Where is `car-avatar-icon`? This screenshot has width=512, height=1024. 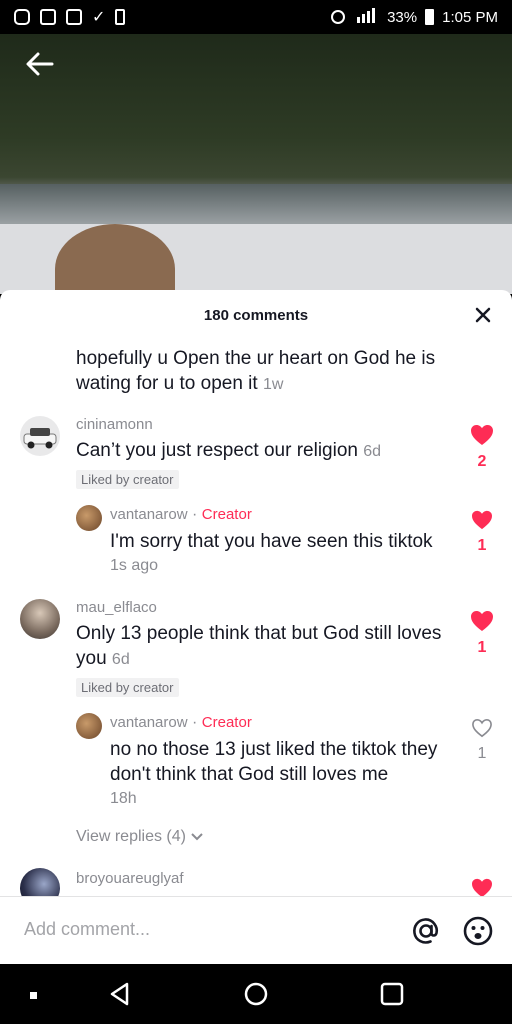 car-avatar-icon is located at coordinates (40, 438).